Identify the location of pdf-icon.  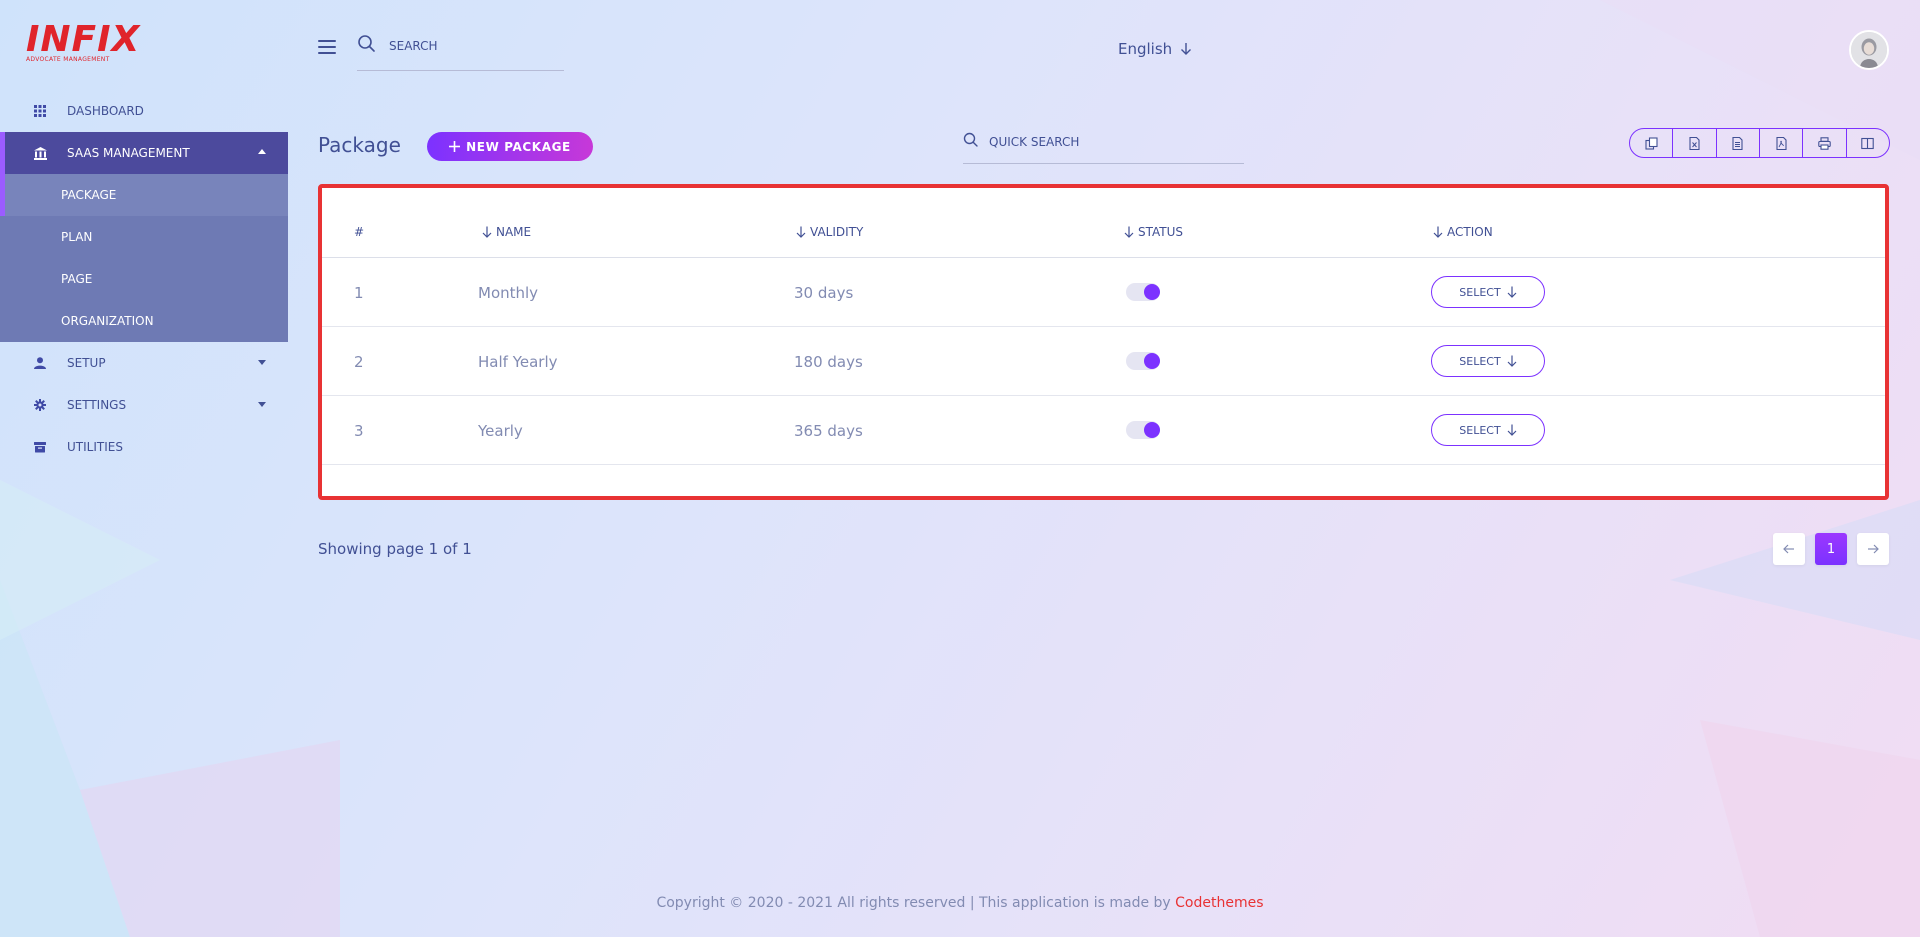
(1781, 143).